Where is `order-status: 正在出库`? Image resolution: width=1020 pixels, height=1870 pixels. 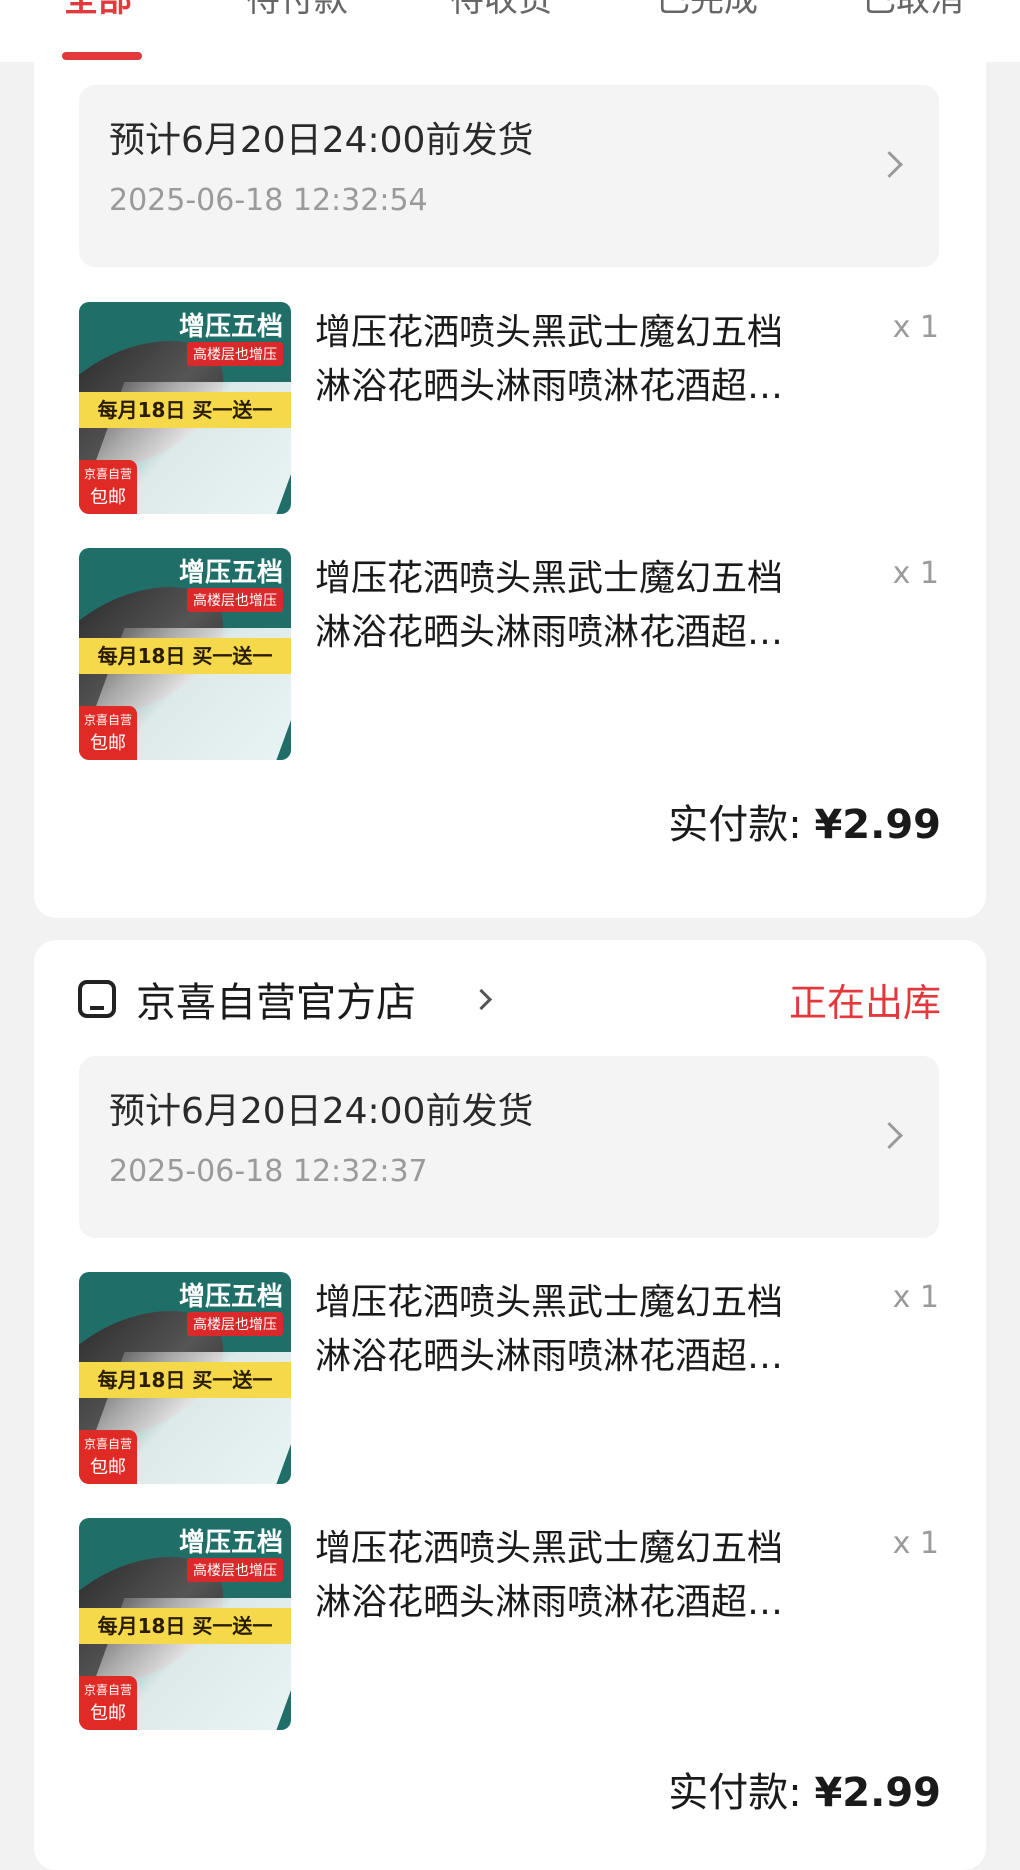
order-status: 正在出库 is located at coordinates (864, 1003).